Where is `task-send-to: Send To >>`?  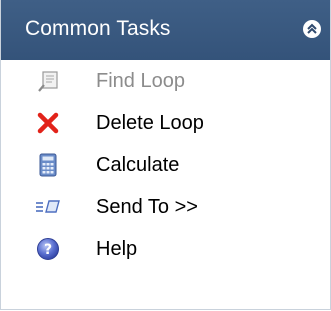
task-send-to: Send To >> is located at coordinates (165, 207).